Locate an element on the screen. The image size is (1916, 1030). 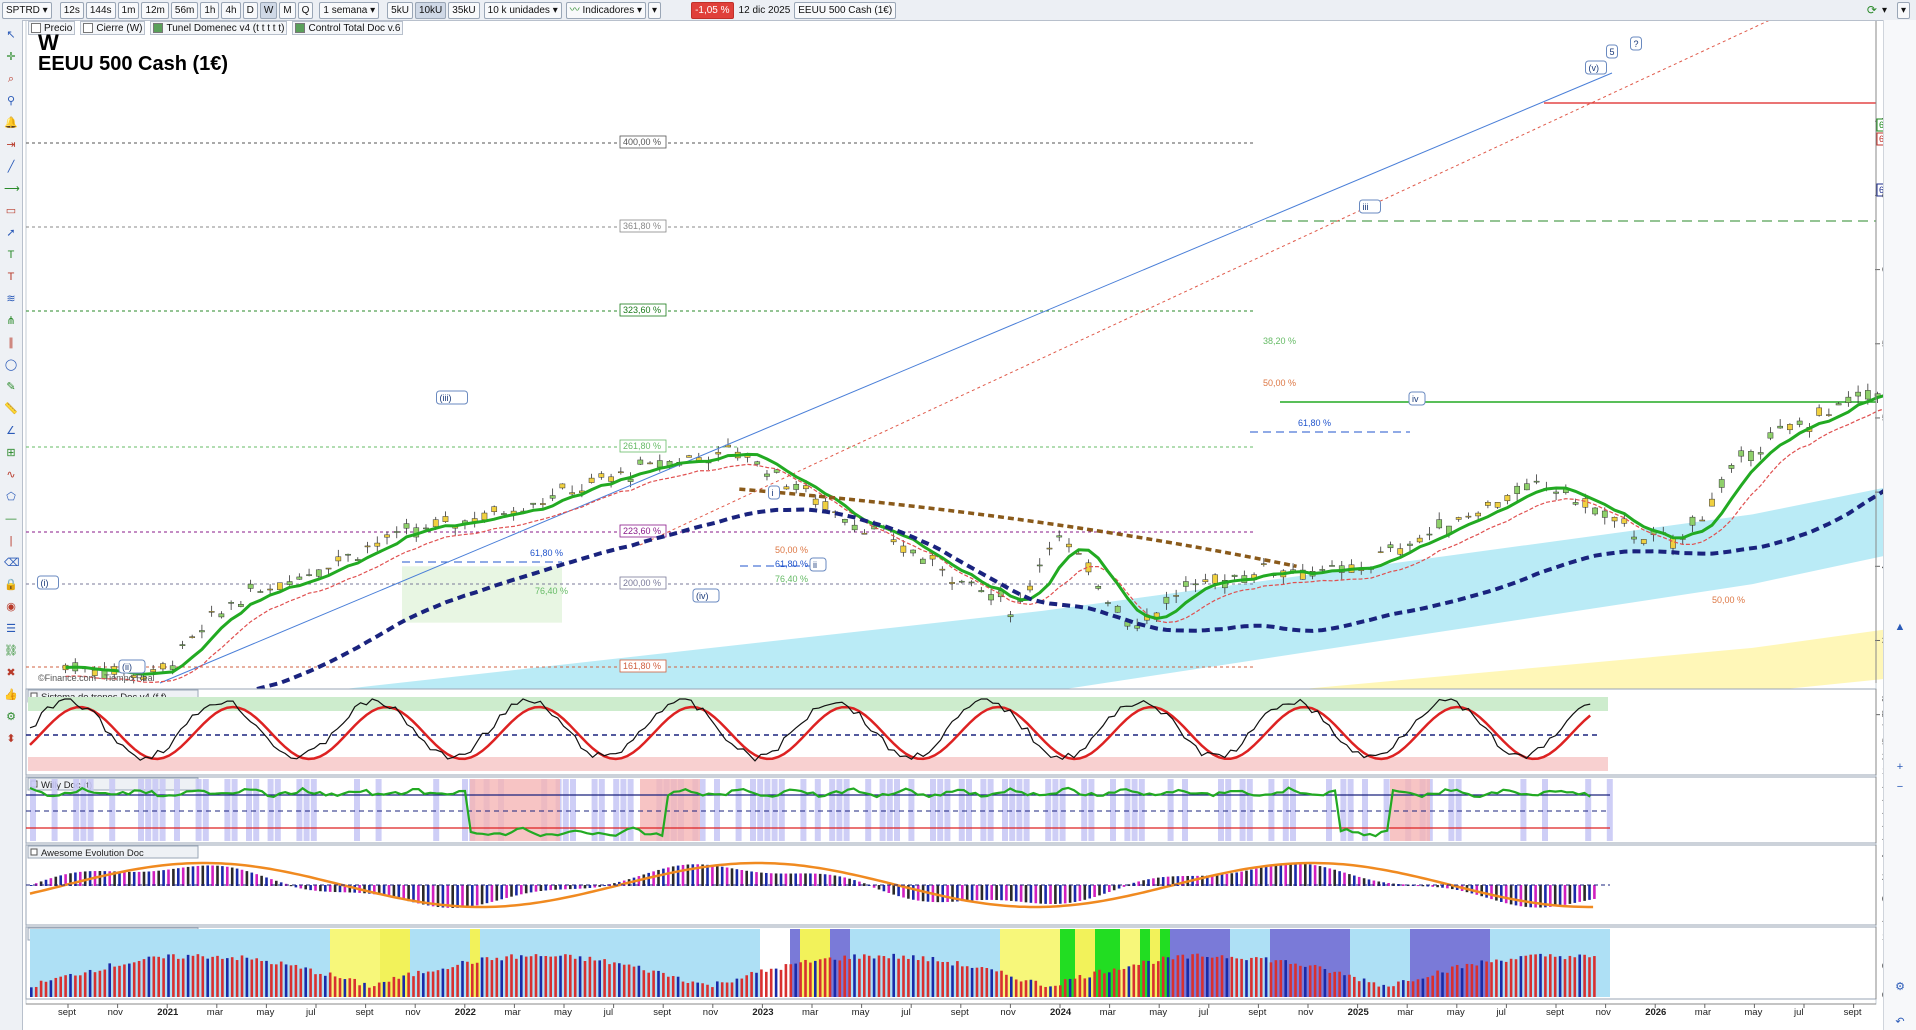
alert-bell-icon: 🔔 is located at coordinates (11, 123).